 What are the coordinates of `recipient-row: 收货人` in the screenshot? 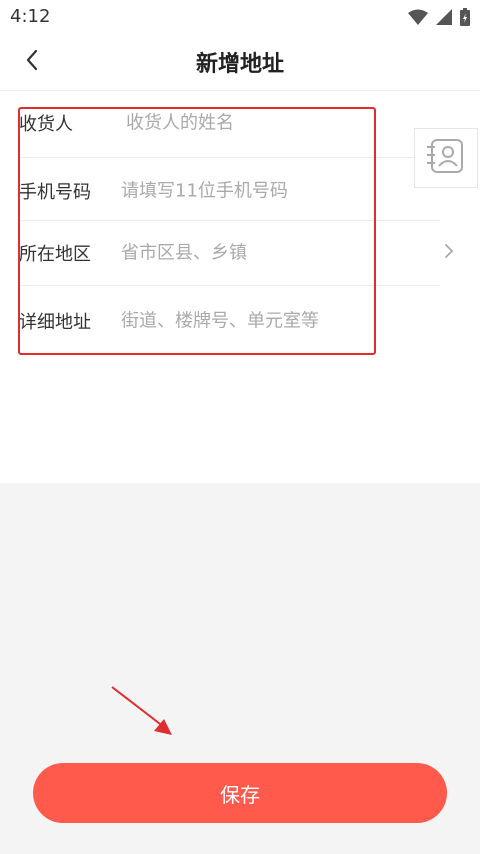 It's located at (230, 124).